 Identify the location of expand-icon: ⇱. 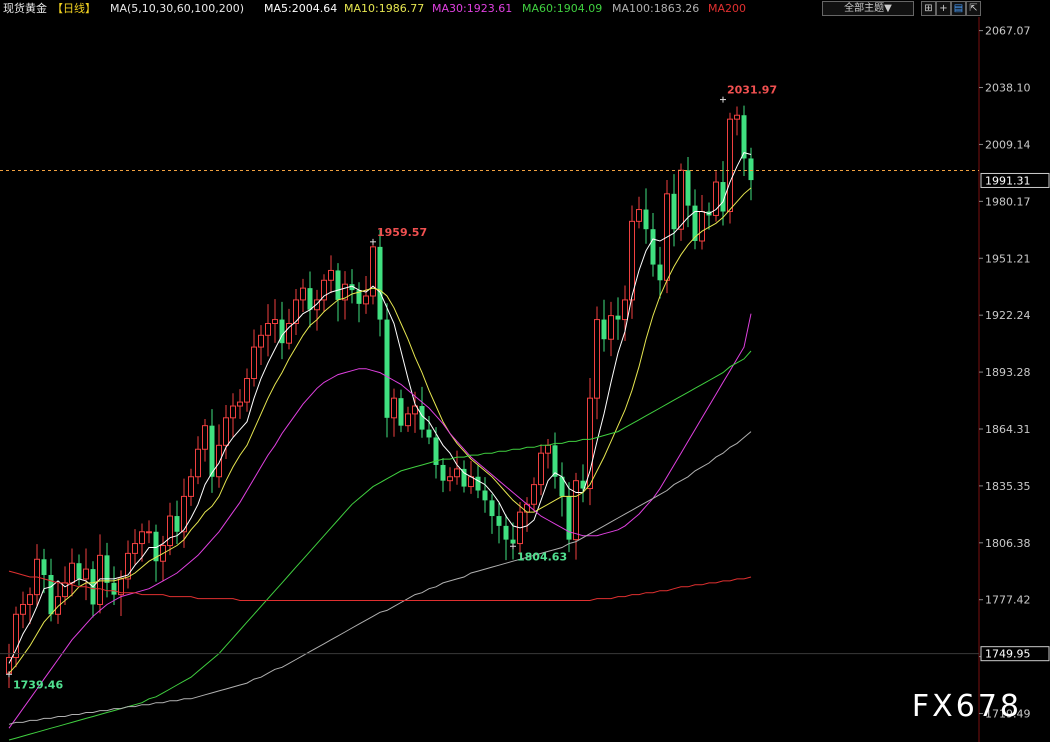
(973, 8).